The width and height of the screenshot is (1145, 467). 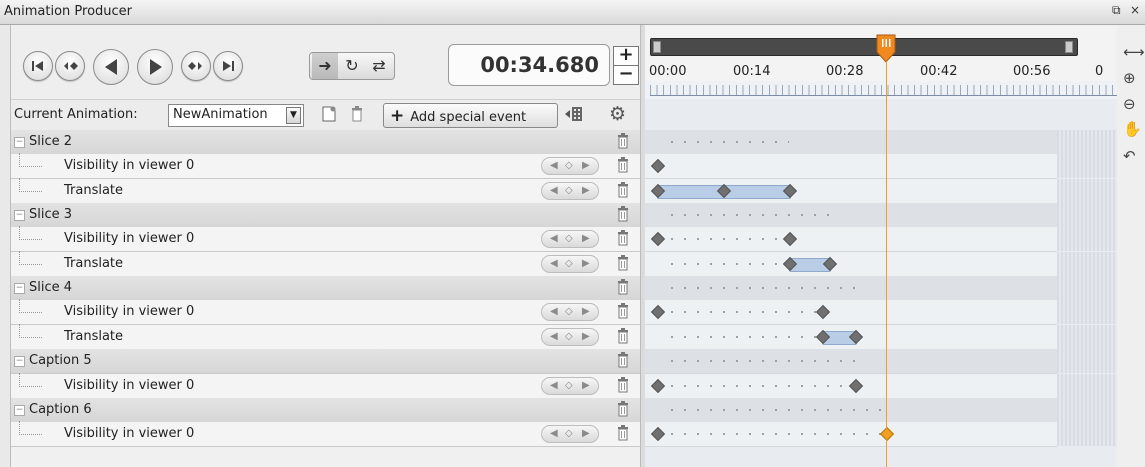 I want to click on next-keyframe-button, so click(x=196, y=66).